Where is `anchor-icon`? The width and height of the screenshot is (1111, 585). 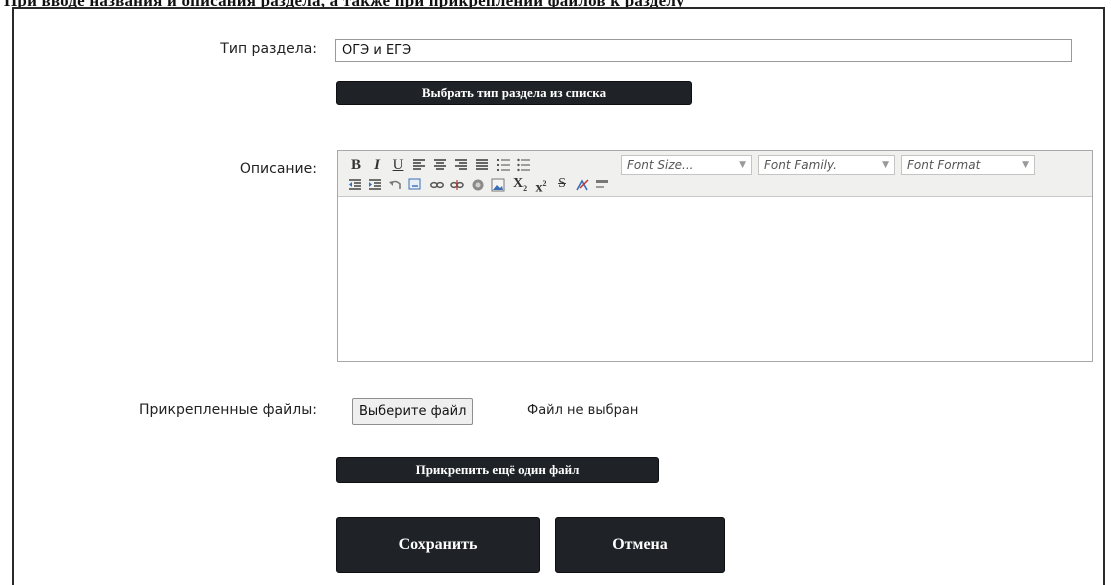 anchor-icon is located at coordinates (478, 185).